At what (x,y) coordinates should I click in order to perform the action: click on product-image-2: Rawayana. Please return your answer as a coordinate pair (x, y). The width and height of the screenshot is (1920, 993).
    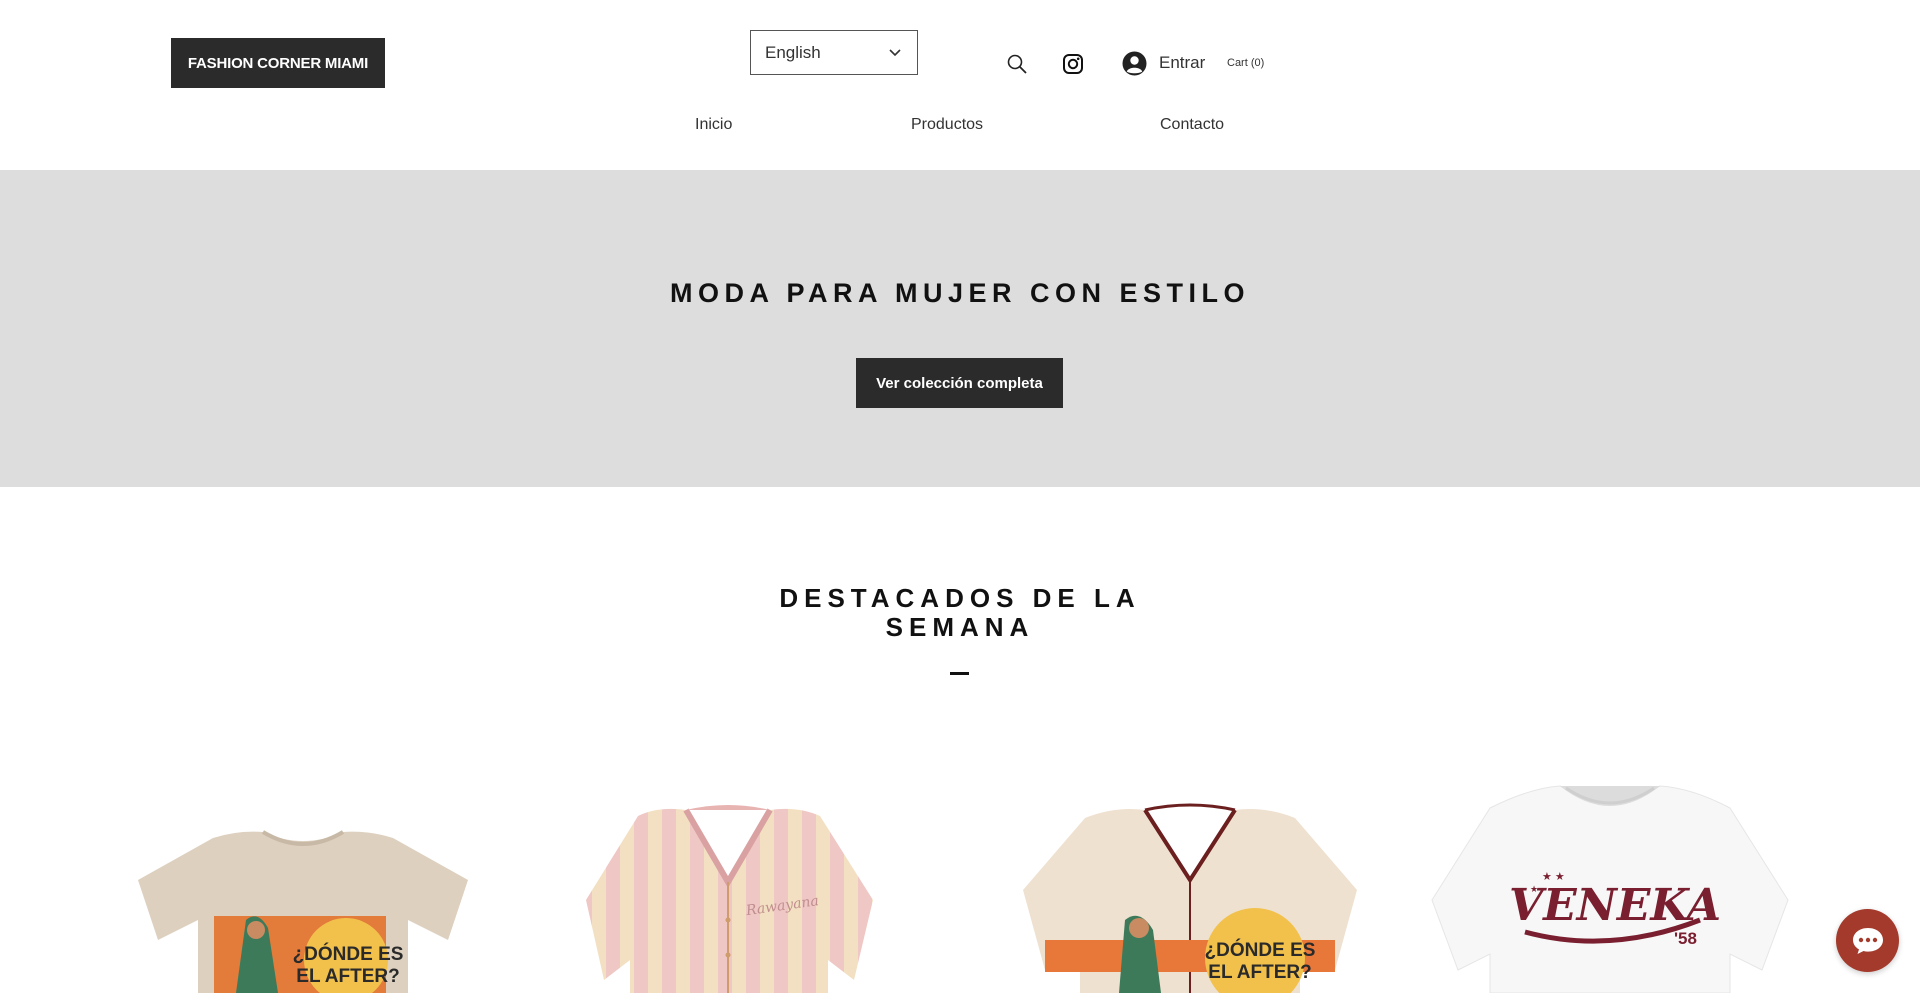
    Looking at the image, I should click on (729, 899).